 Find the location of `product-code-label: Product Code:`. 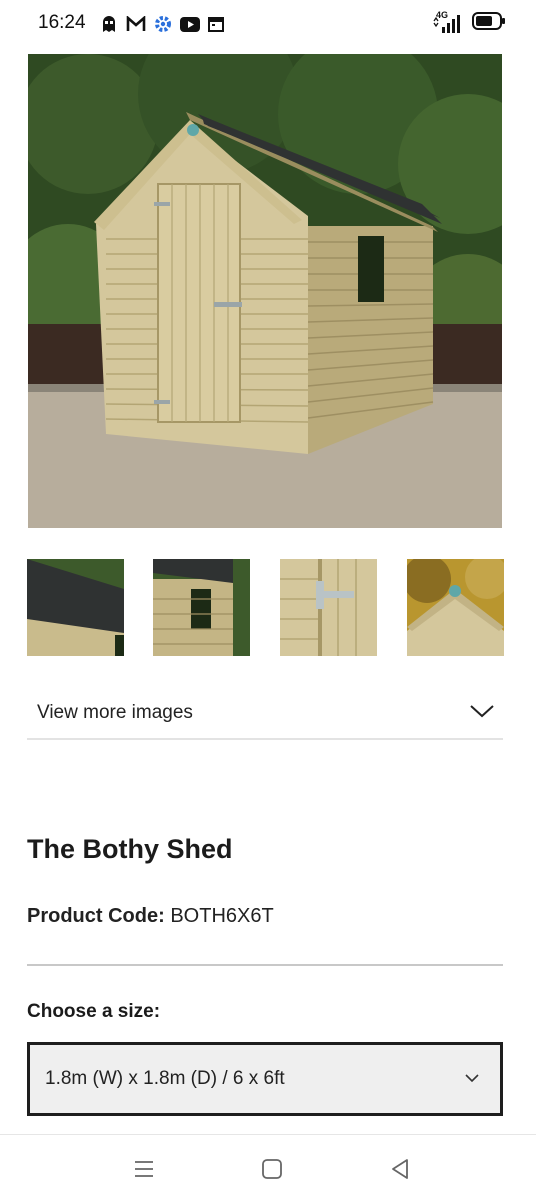

product-code-label: Product Code: is located at coordinates (96, 916).